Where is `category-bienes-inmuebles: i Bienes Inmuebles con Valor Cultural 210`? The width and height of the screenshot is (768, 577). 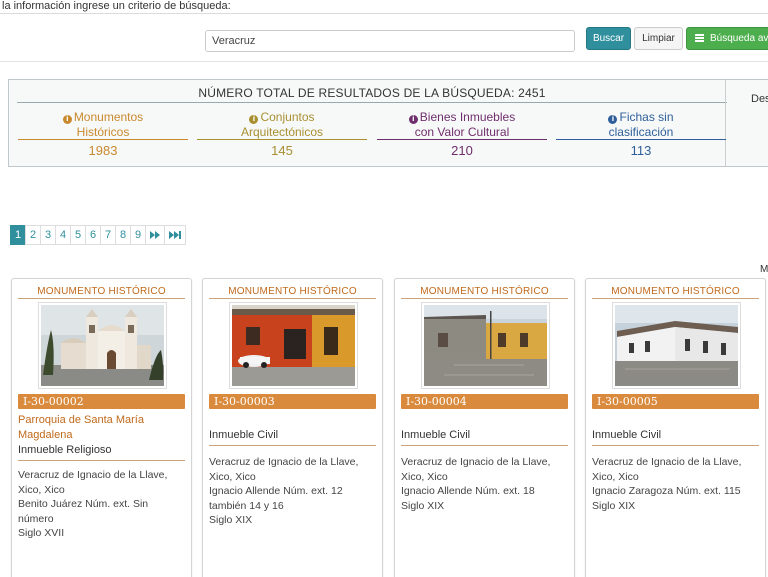 category-bienes-inmuebles: i Bienes Inmuebles con Valor Cultural 210 is located at coordinates (462, 134).